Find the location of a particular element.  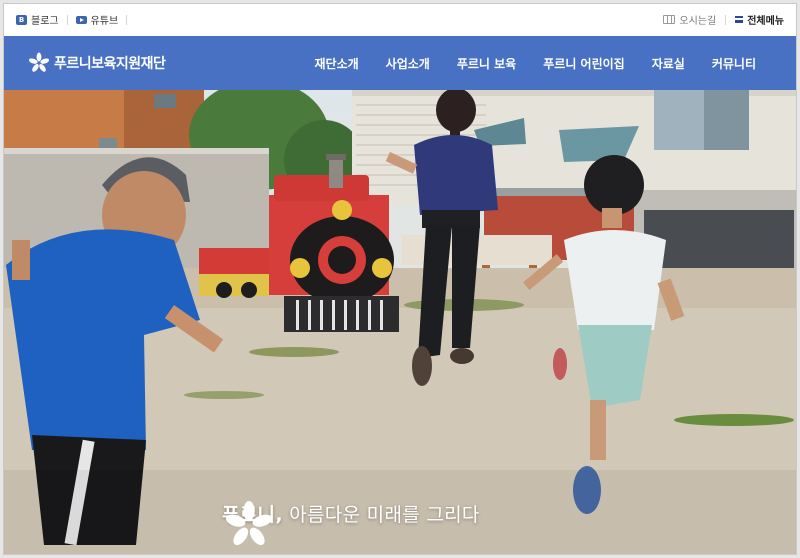

nav-item-childcare: 푸르니 보육 is located at coordinates (486, 63).